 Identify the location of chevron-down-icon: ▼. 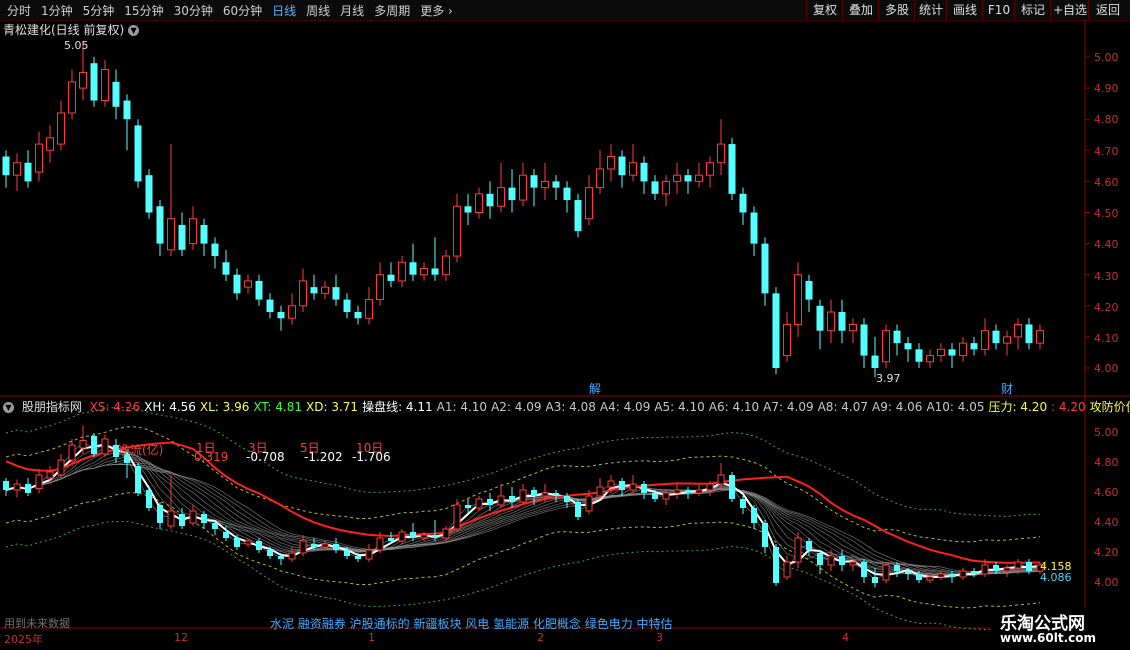
(8, 407).